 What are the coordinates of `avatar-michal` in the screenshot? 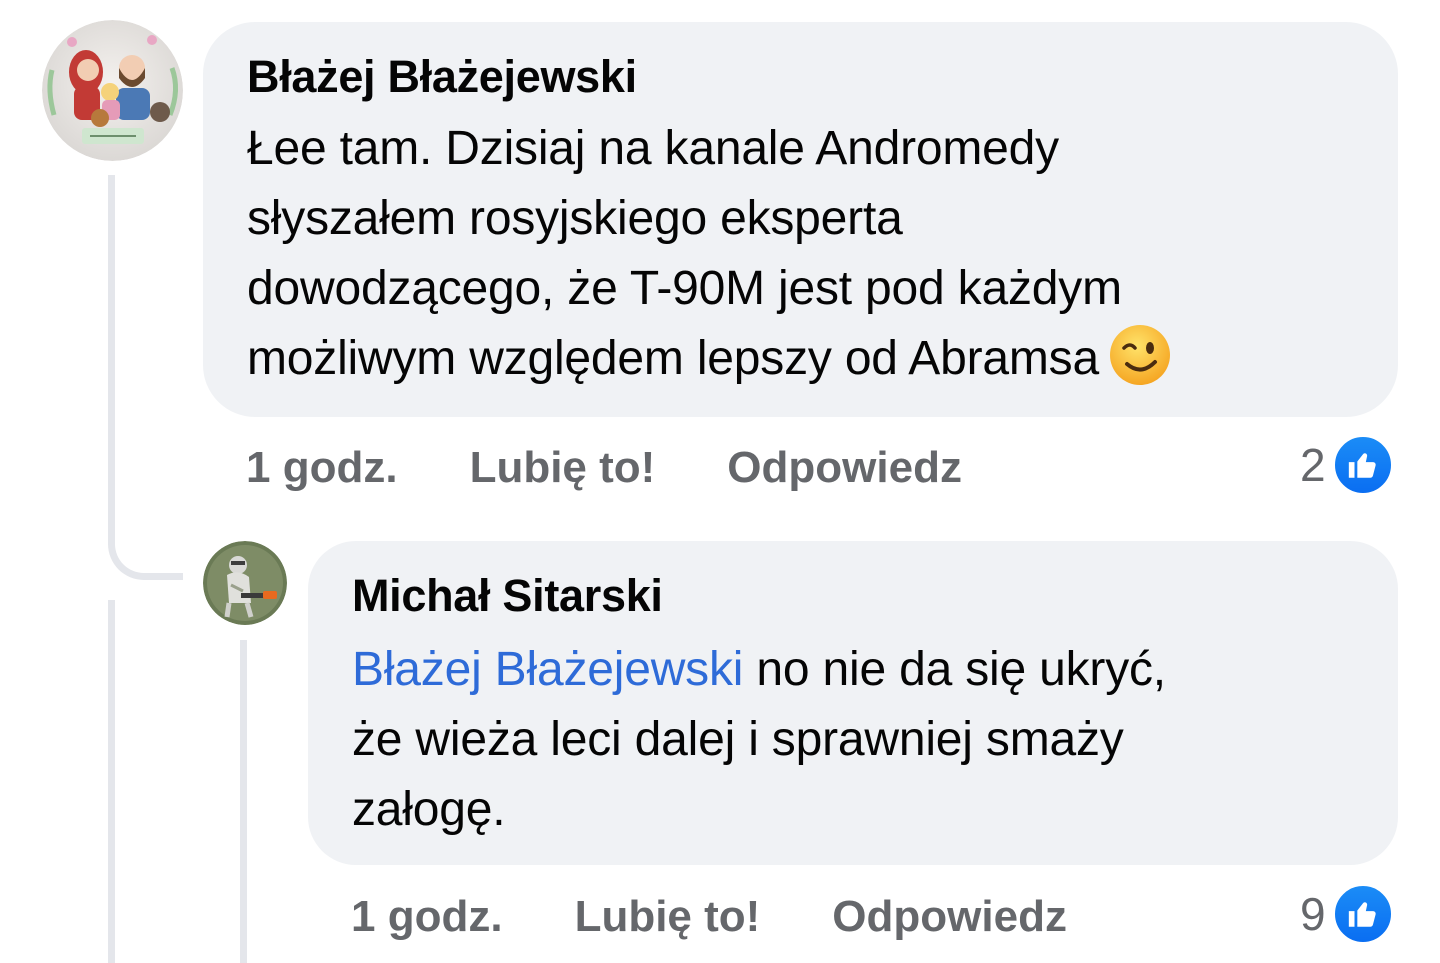 It's located at (245, 583).